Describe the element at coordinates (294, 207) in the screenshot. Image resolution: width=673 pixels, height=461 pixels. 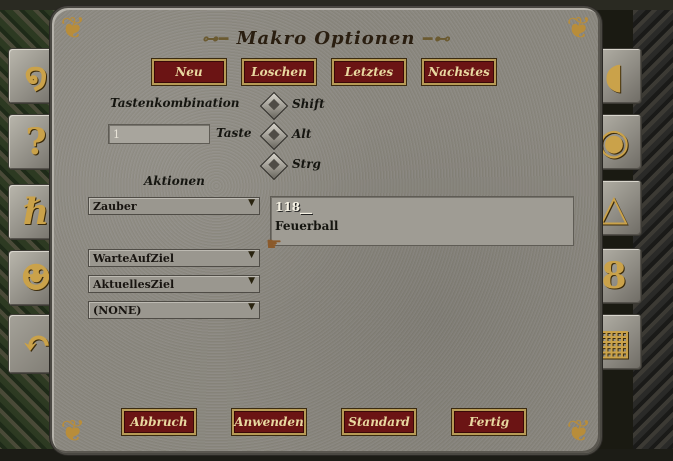
I see `action-text-line: 118__` at that location.